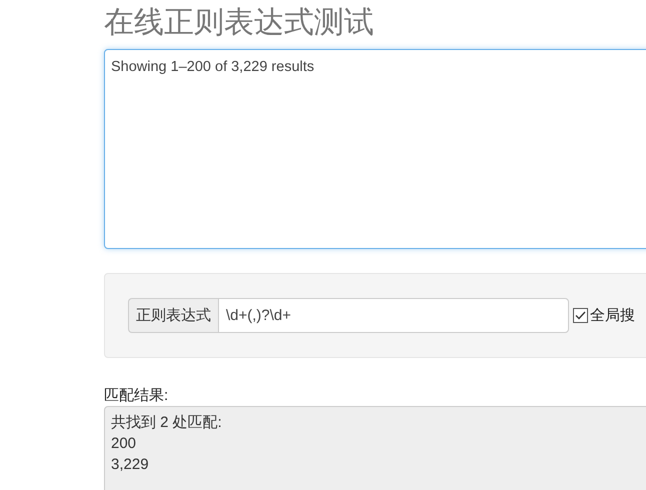  What do you see at coordinates (124, 444) in the screenshot?
I see `result-line: 200` at bounding box center [124, 444].